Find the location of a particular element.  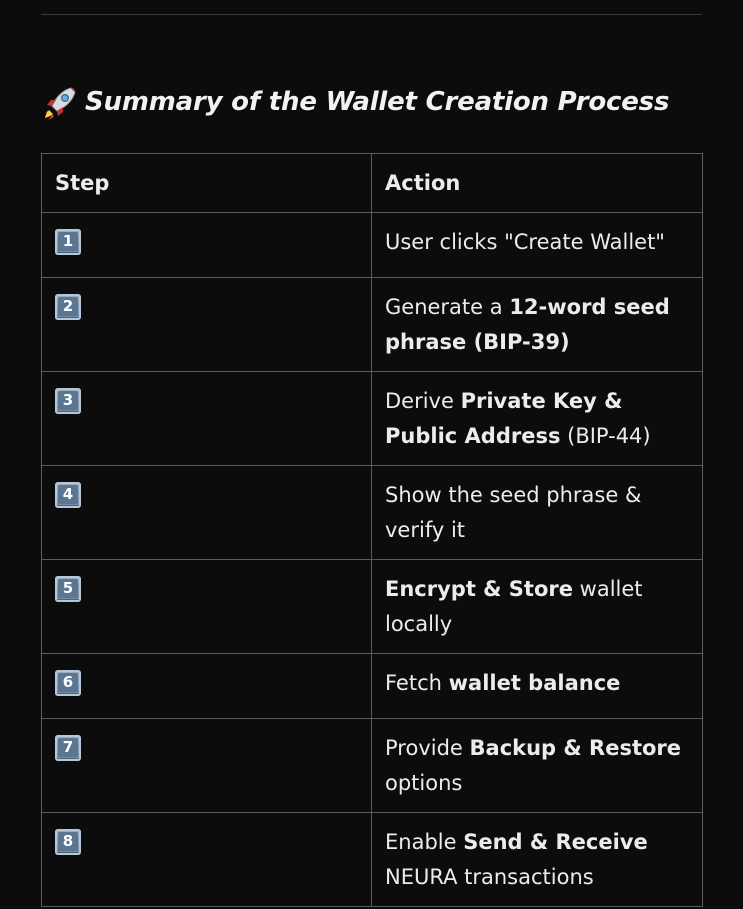

action-cell: Show the seed phrase & verify it is located at coordinates (537, 512).